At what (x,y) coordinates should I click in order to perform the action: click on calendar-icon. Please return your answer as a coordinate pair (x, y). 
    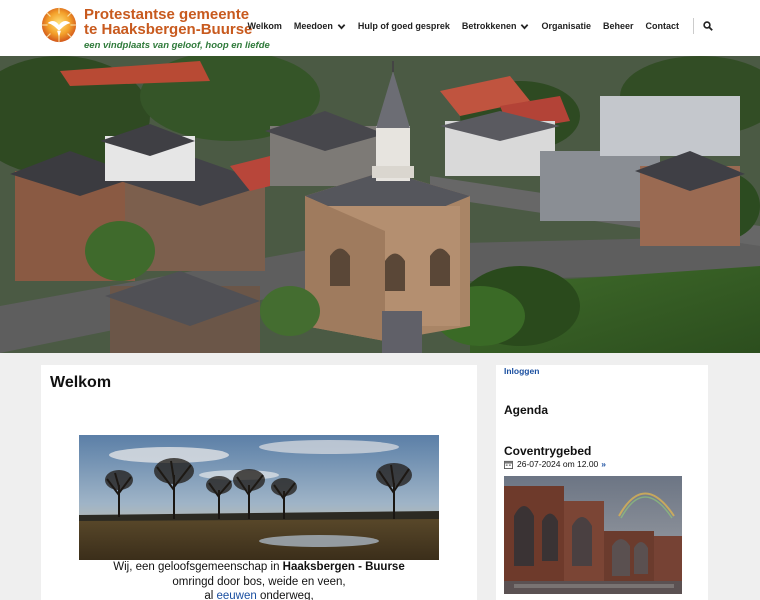
    Looking at the image, I should click on (508, 464).